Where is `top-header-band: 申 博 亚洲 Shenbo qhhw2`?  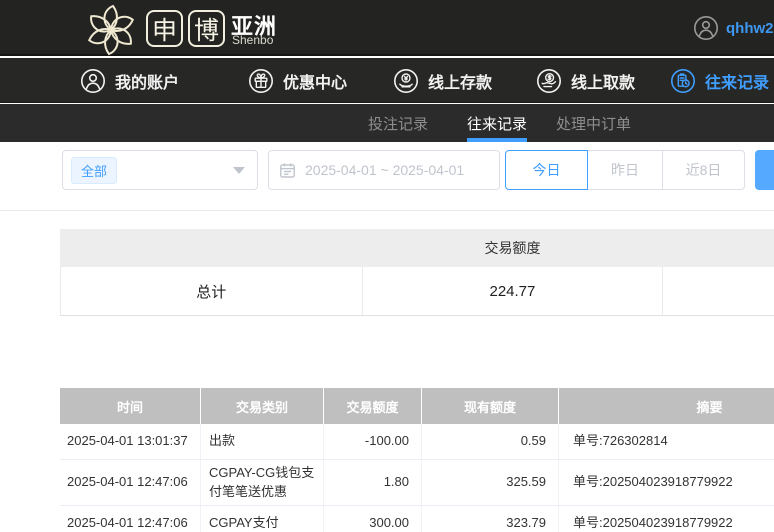
top-header-band: 申 博 亚洲 Shenbo qhhw2 is located at coordinates (387, 28).